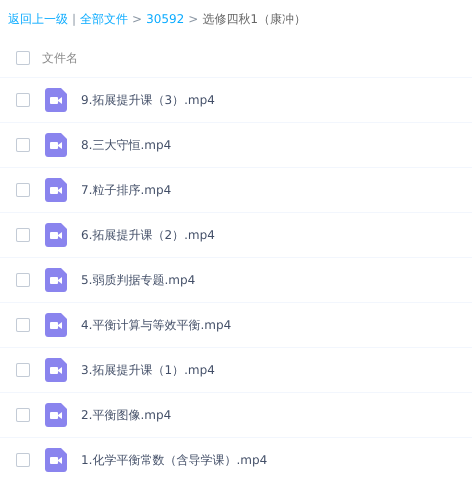 This screenshot has height=479, width=472. What do you see at coordinates (126, 190) in the screenshot?
I see `file-name: 7.粒子排序.mp4` at bounding box center [126, 190].